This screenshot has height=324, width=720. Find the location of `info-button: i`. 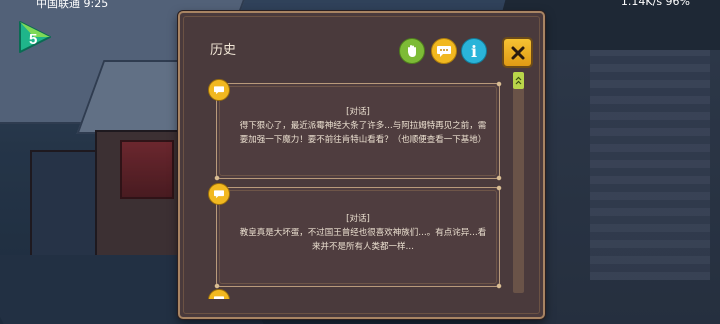

info-button: i is located at coordinates (474, 51).